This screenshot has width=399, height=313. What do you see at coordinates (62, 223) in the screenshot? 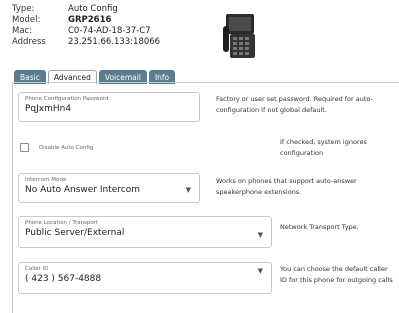
I see `location-transport-label: Phone Location / Transport` at bounding box center [62, 223].